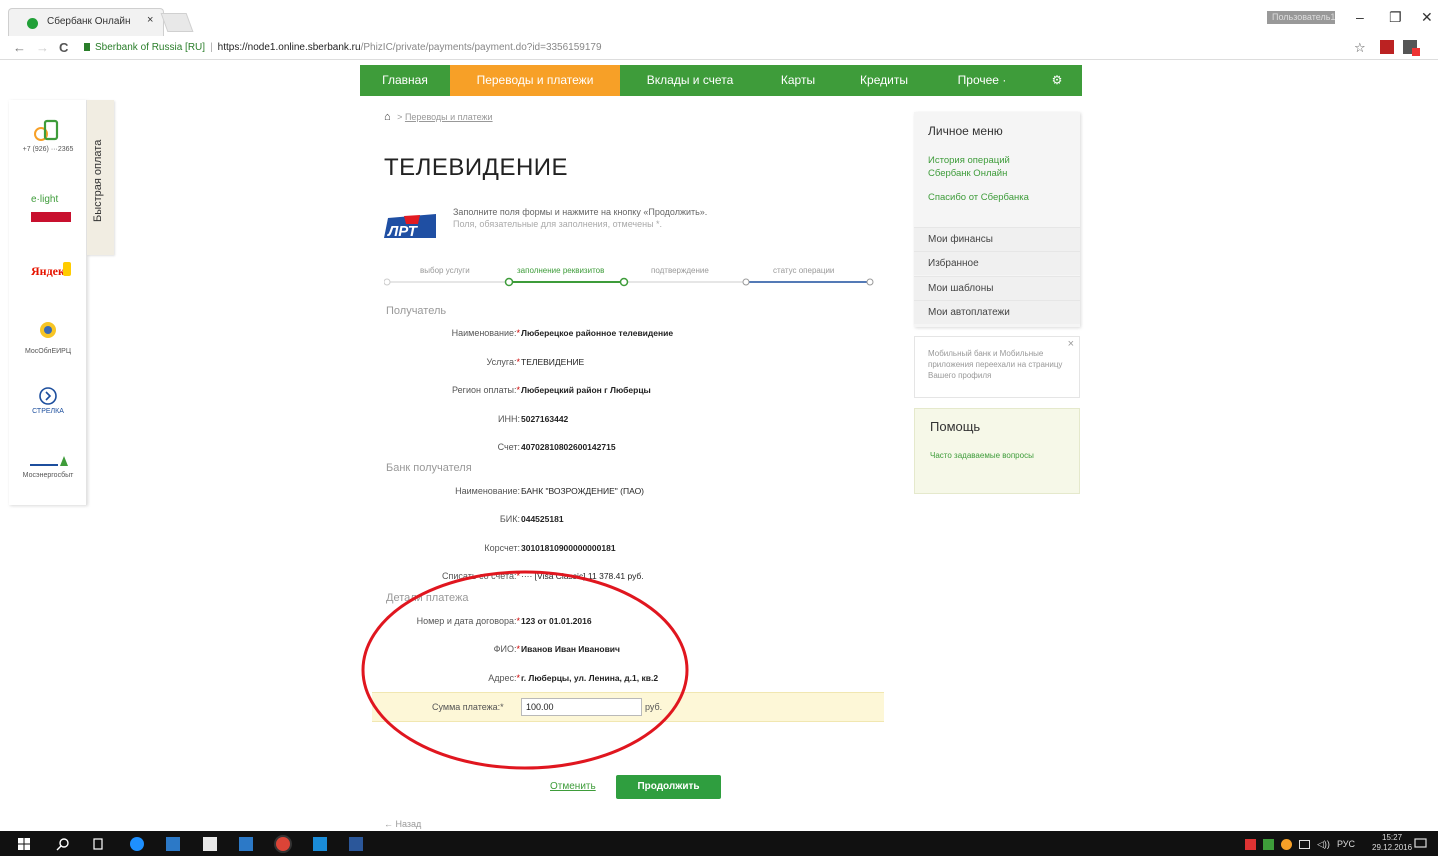  What do you see at coordinates (502, 678) in the screenshot?
I see `field-label: Адрес:` at bounding box center [502, 678].